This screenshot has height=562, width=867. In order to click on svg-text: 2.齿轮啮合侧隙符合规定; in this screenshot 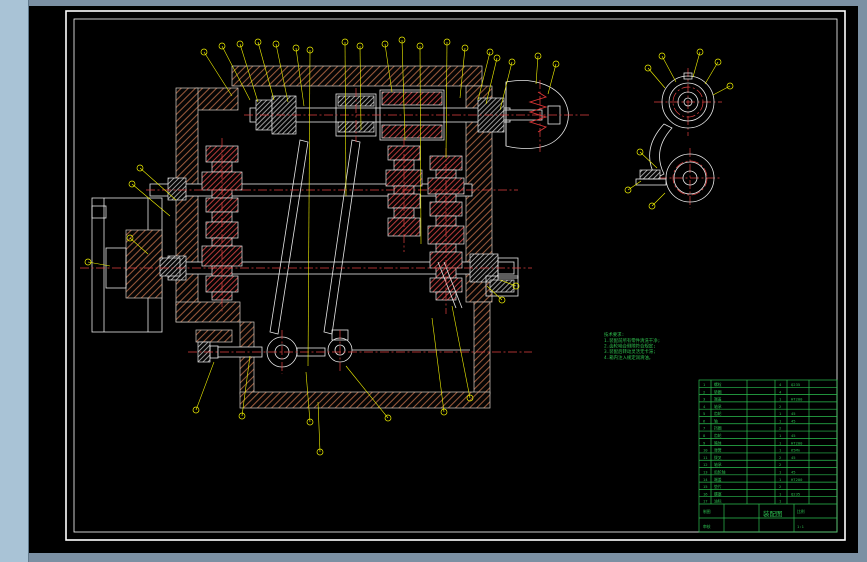, I will do `click(630, 346)`.